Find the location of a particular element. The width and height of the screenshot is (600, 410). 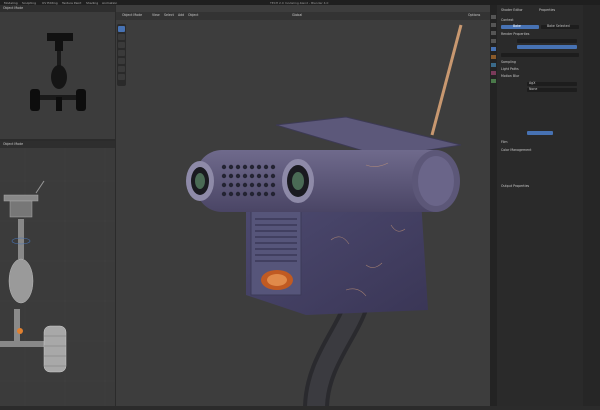

look-select: None is located at coordinates (552, 90).